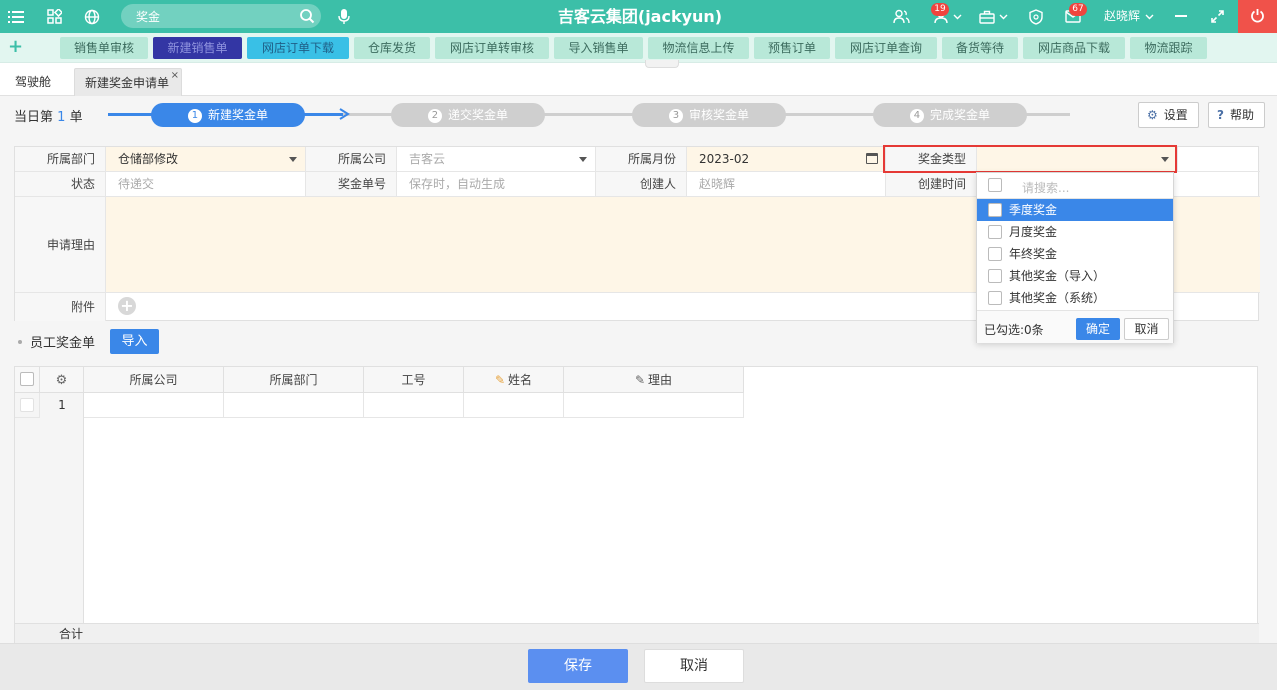  What do you see at coordinates (638, 82) in the screenshot?
I see `page-tab-bar: 驾驶舱 新建奖金申请单 ×` at bounding box center [638, 82].